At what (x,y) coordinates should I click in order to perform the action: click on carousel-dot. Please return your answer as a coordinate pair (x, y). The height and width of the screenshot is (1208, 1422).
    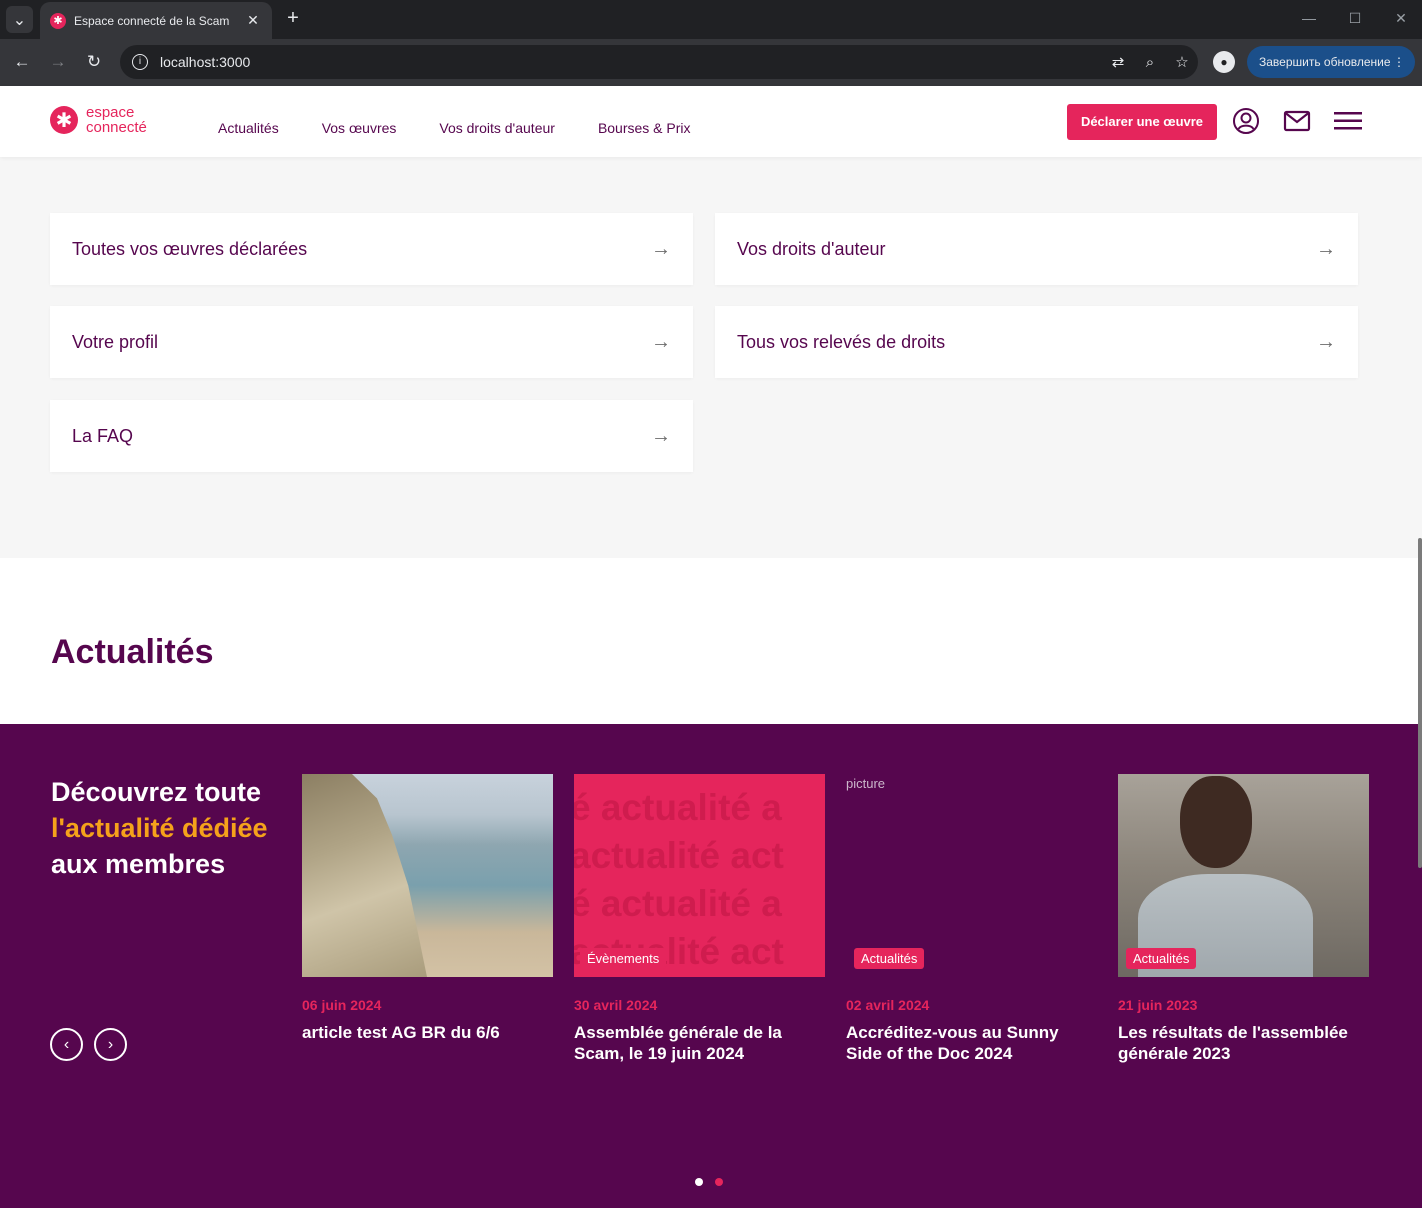
    Looking at the image, I should click on (719, 1182).